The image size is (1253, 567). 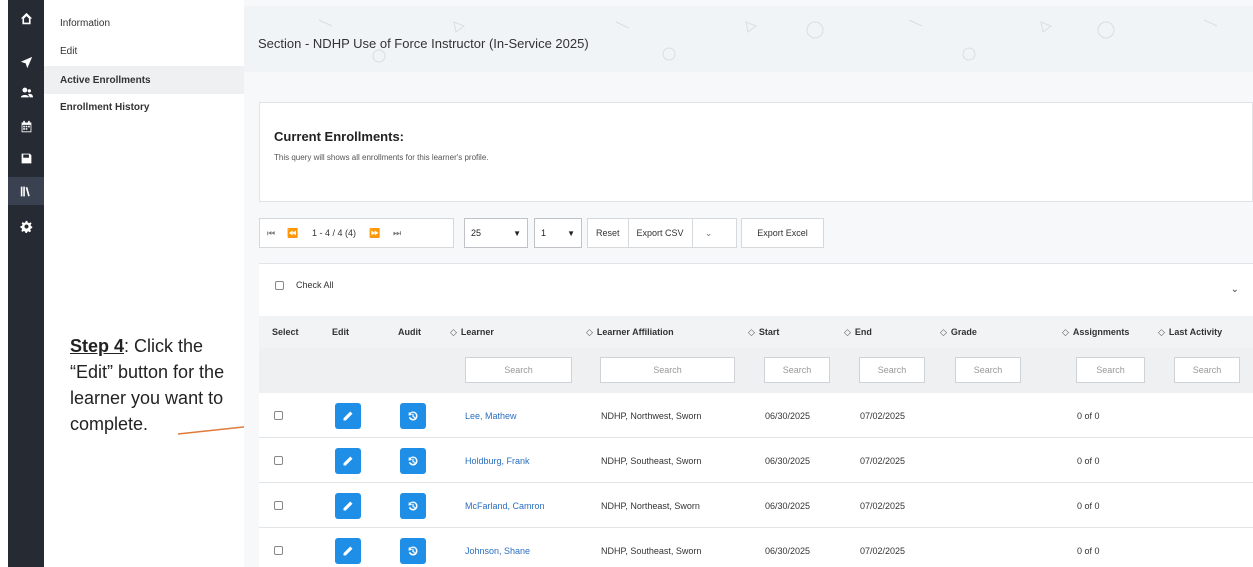 What do you see at coordinates (397, 233) in the screenshot?
I see `last-page-icon: ⏭` at bounding box center [397, 233].